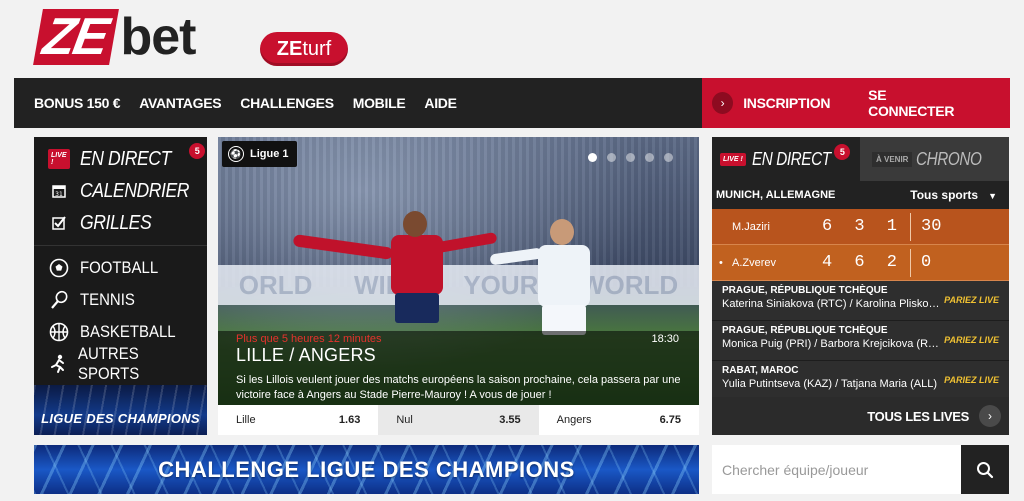 This screenshot has width=1024, height=501. What do you see at coordinates (791, 158) in the screenshot?
I see `tab-label: EN DIRECT` at bounding box center [791, 158].